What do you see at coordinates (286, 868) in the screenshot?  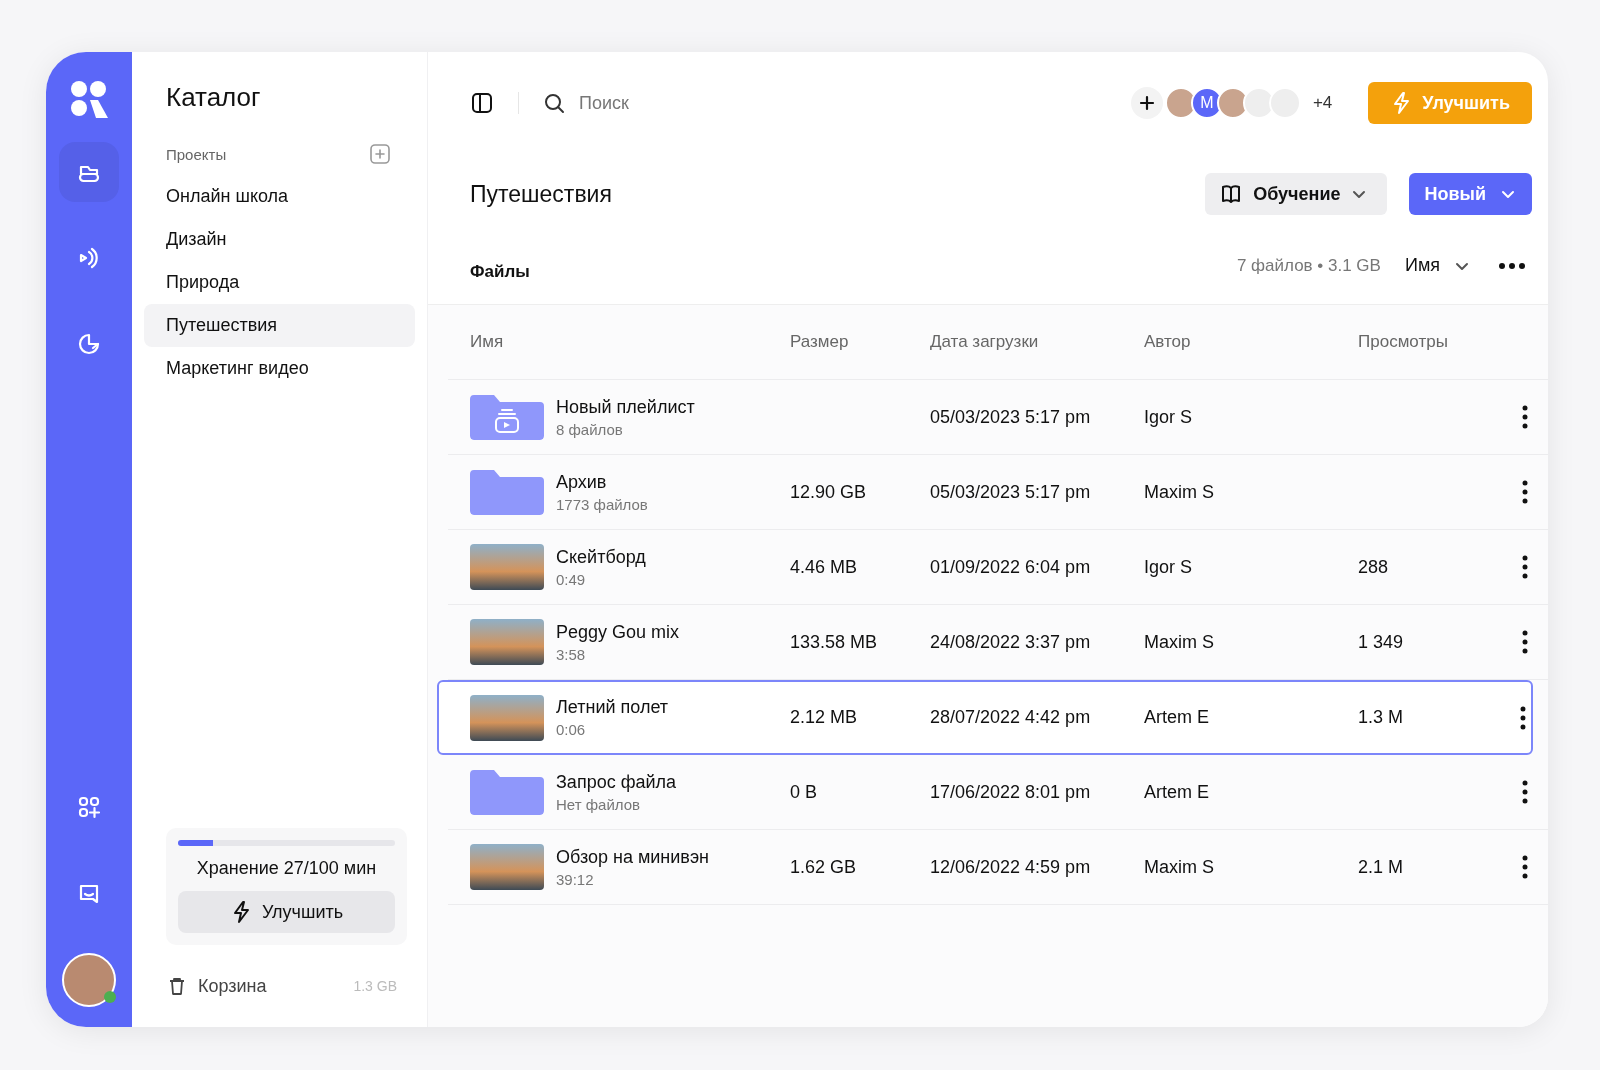 I see `storage-label: Хранение 27/100 мин` at bounding box center [286, 868].